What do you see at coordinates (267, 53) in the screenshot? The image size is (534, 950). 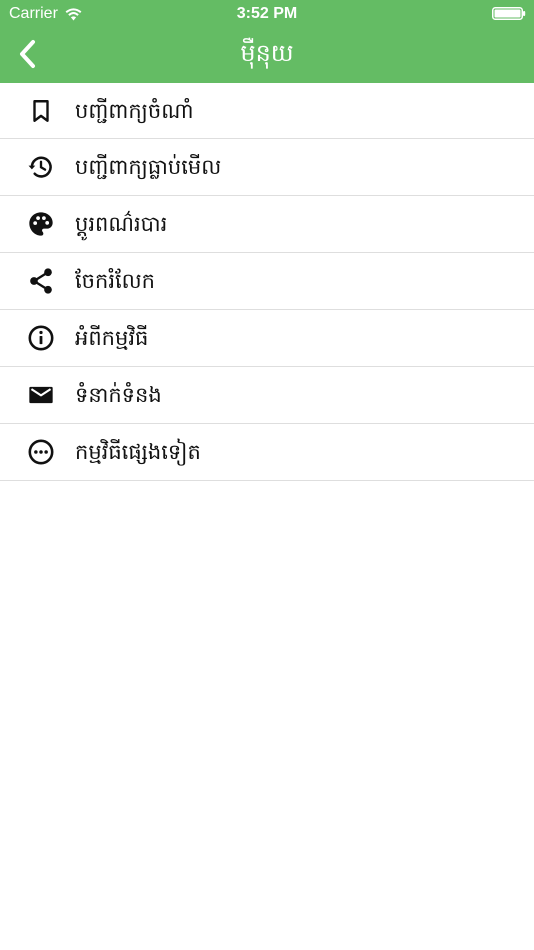 I see `page-title: ម៉ឺនុយ` at bounding box center [267, 53].